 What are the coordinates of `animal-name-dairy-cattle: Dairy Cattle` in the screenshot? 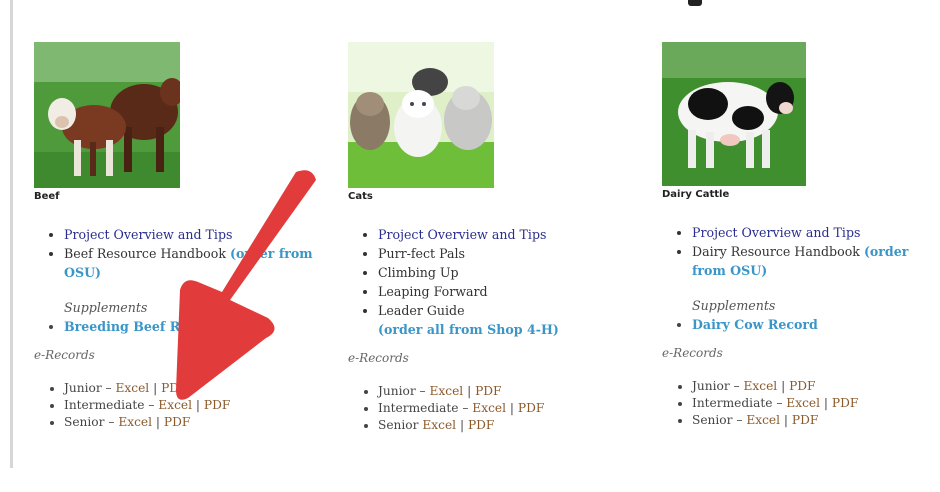 It's located at (696, 194).